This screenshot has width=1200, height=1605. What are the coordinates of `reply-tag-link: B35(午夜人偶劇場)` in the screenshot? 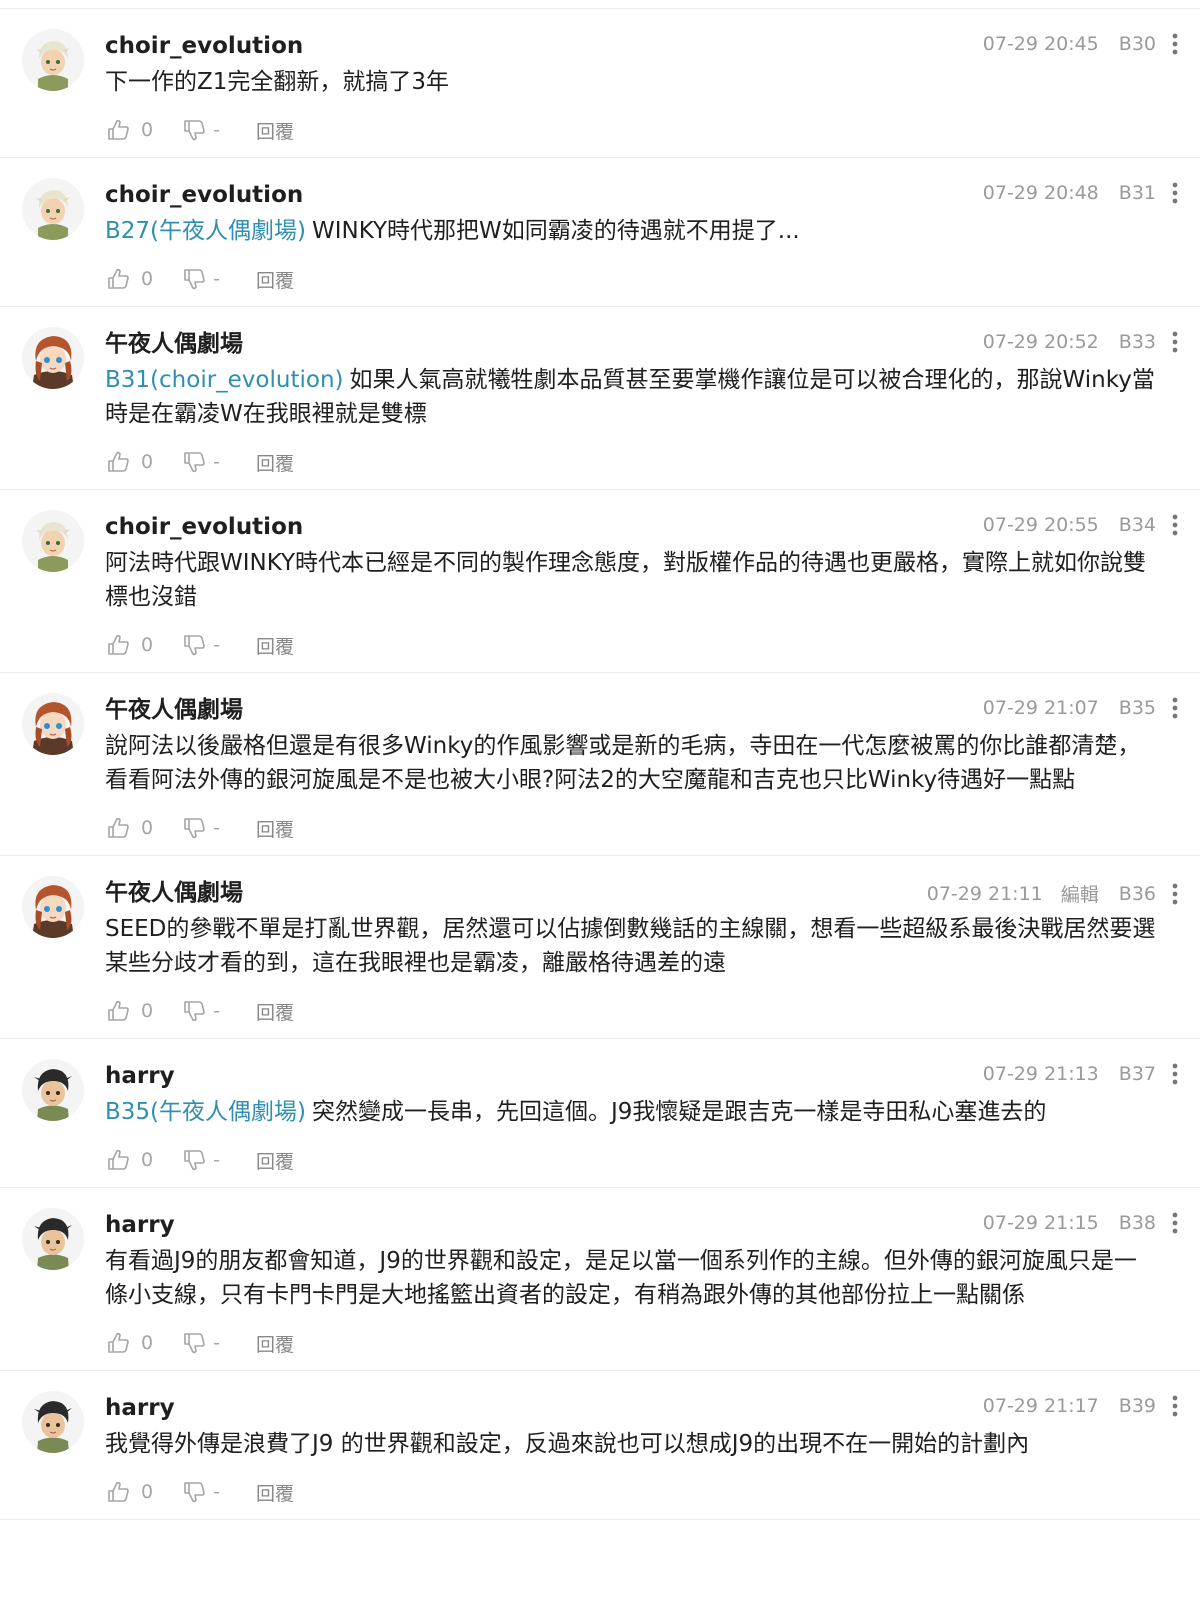 It's located at (205, 1112).